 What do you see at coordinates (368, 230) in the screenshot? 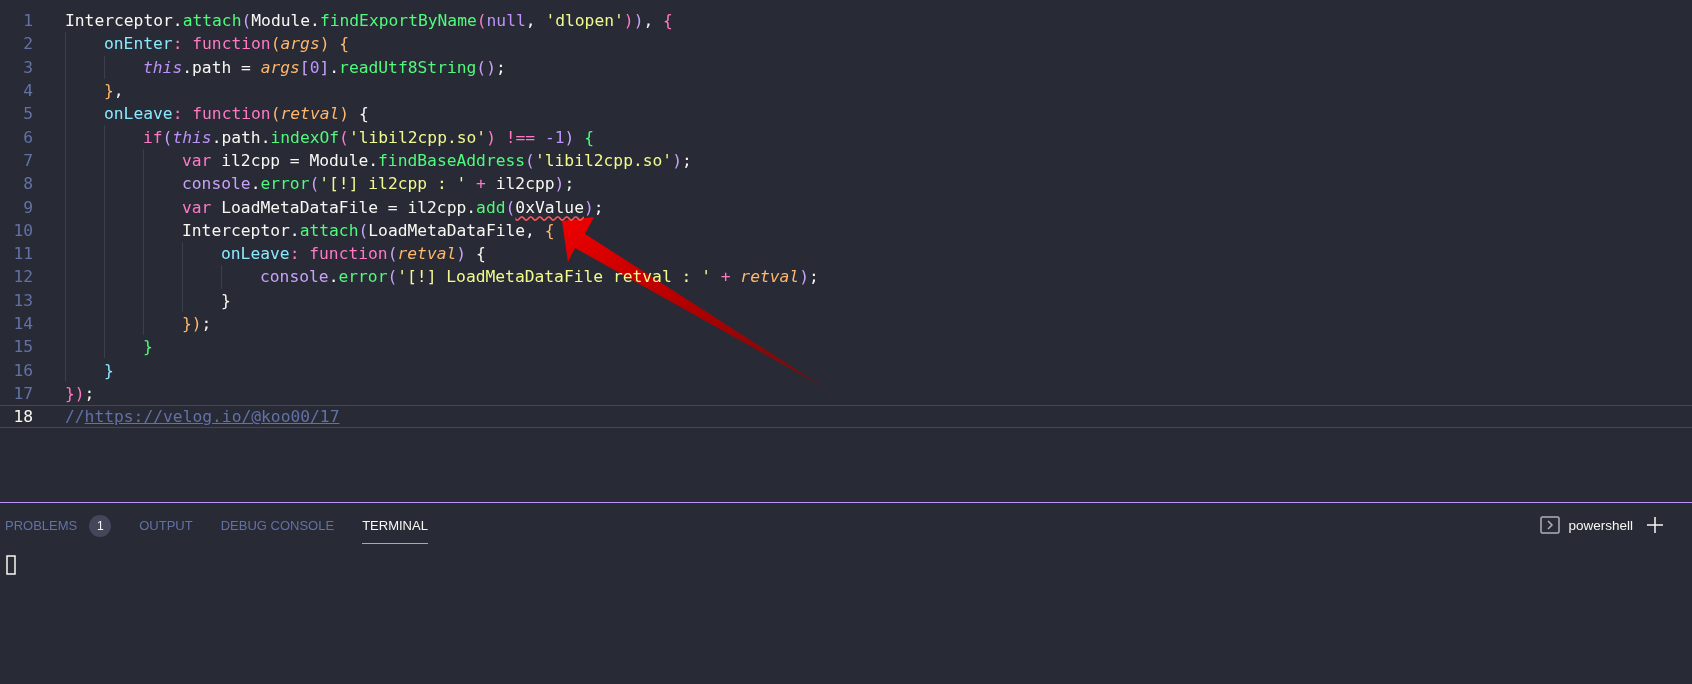
I see `code-line: Interceptor.attach(LoadMetaDataFile, {` at bounding box center [368, 230].